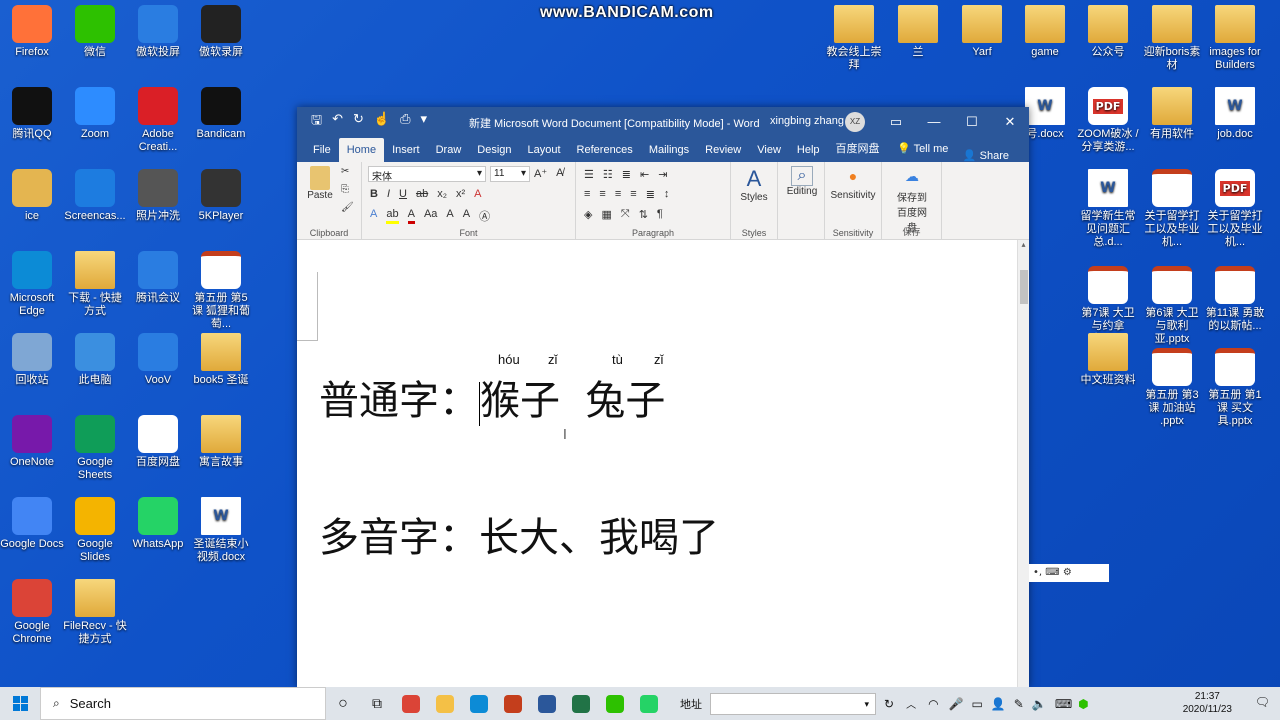  I want to click on desktop-left-icon-18: VooV, so click(158, 360).